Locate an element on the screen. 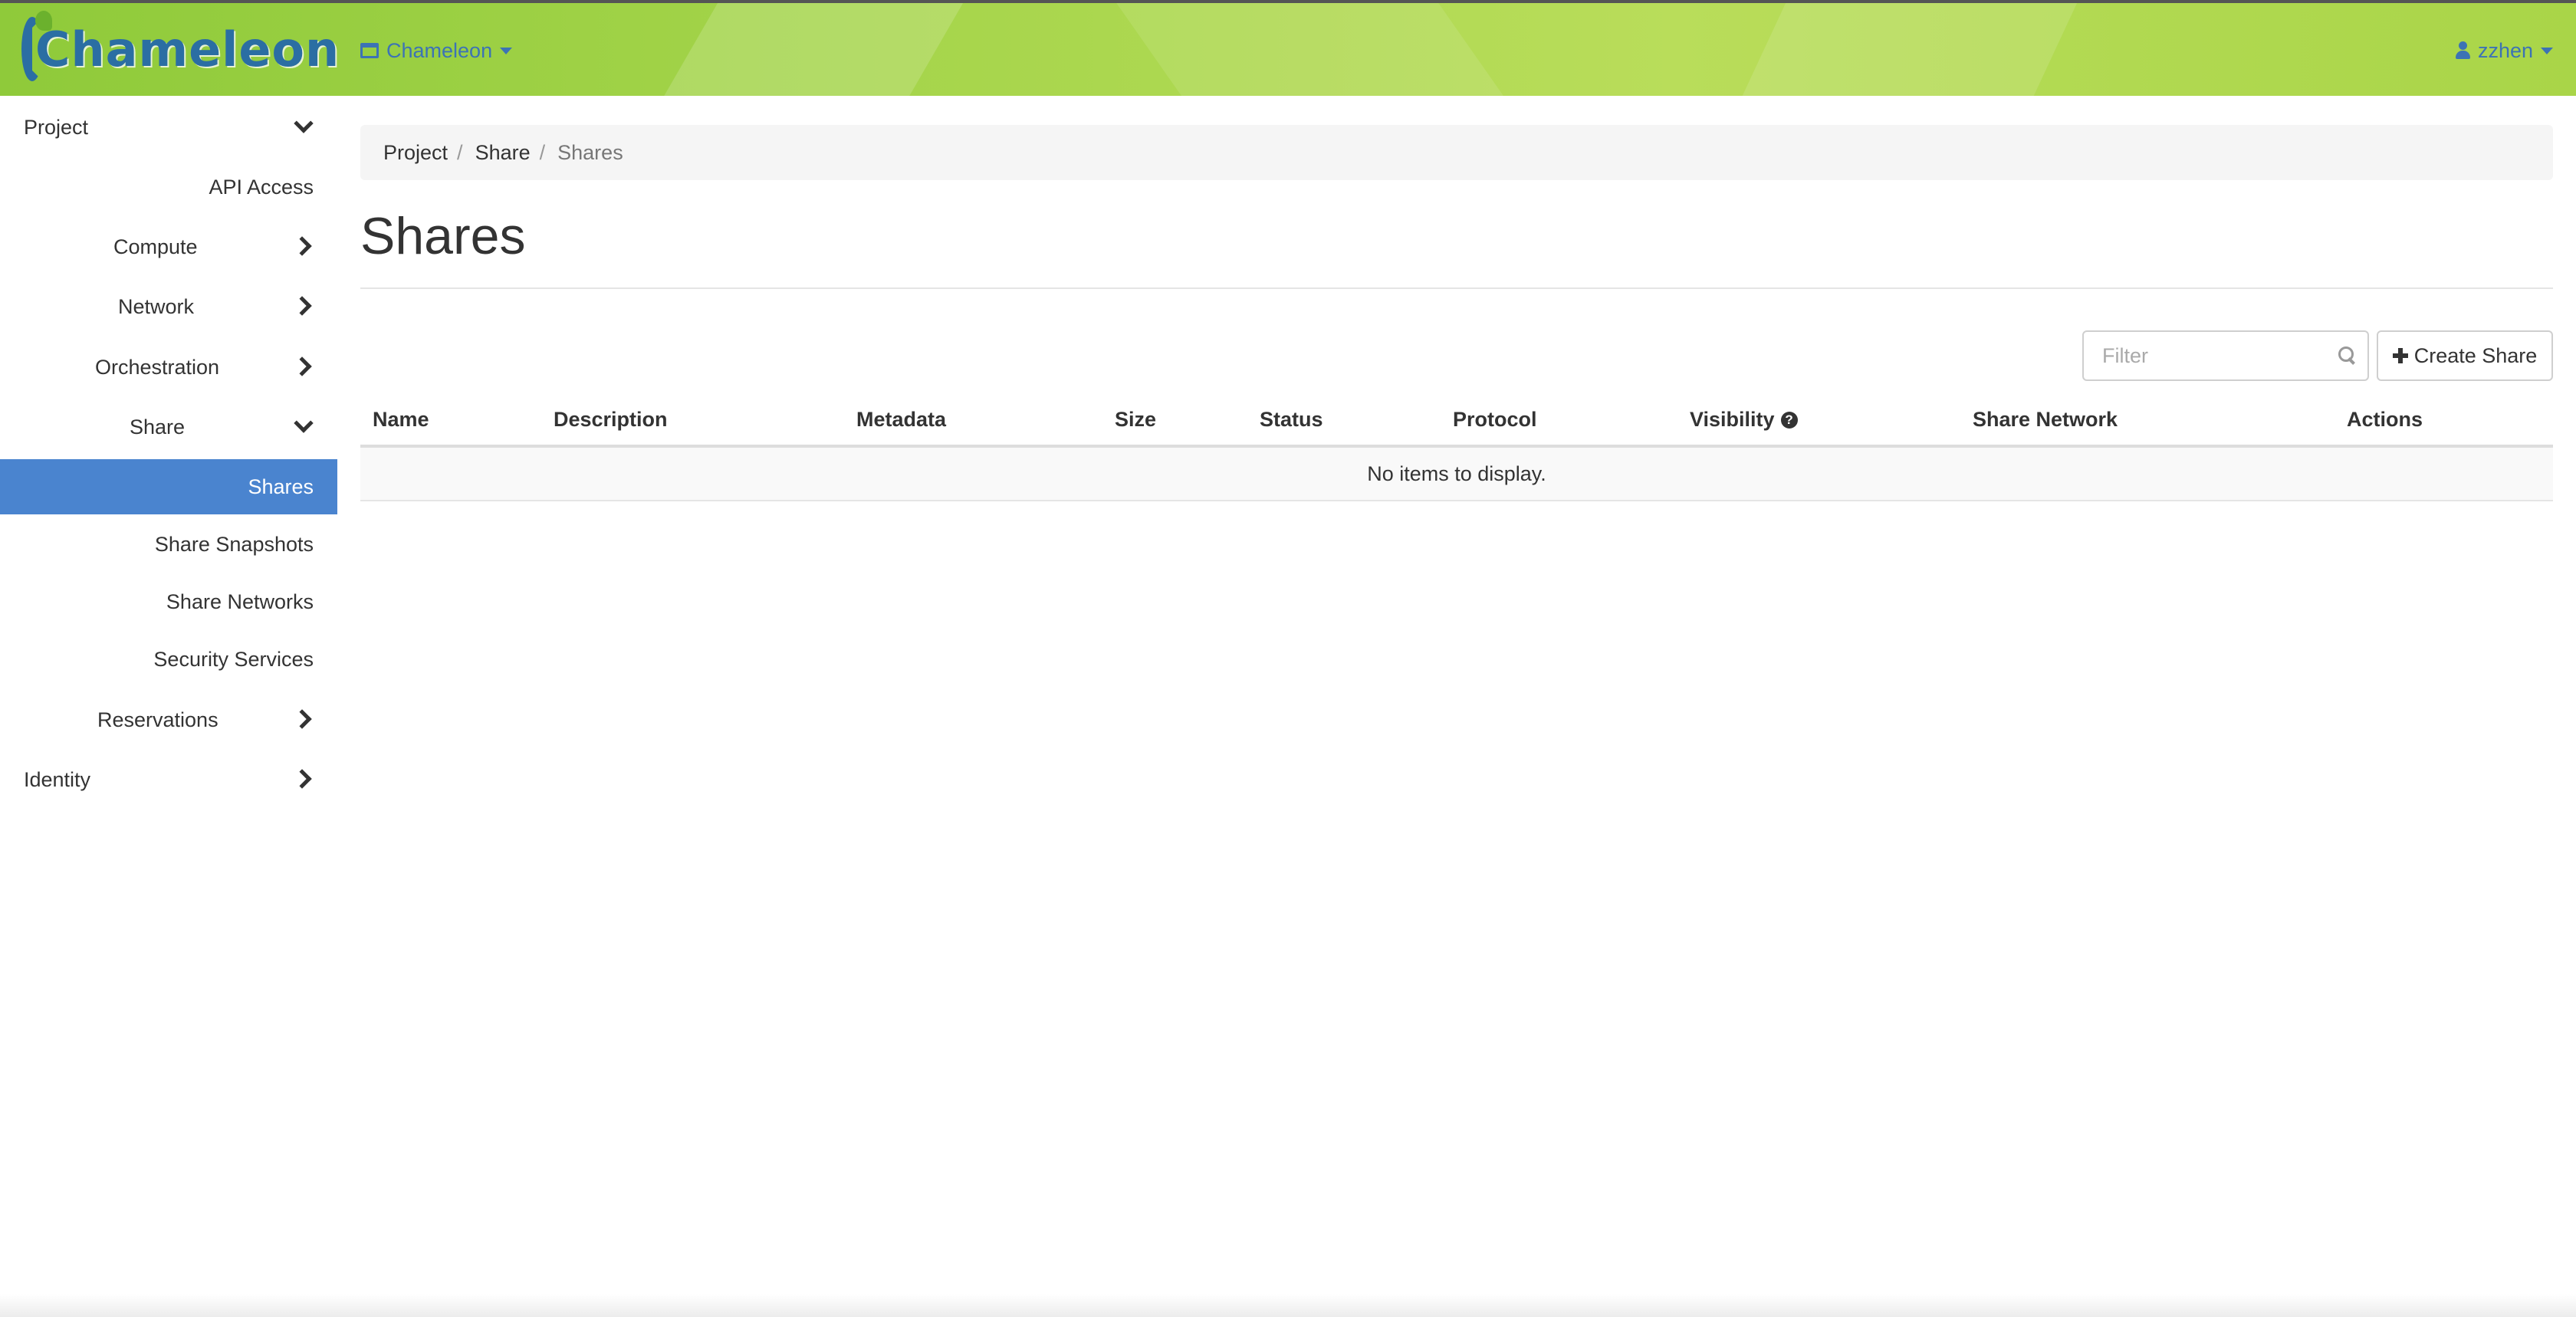 The image size is (2576, 1317). user-menu-label: zzhen is located at coordinates (2505, 50).